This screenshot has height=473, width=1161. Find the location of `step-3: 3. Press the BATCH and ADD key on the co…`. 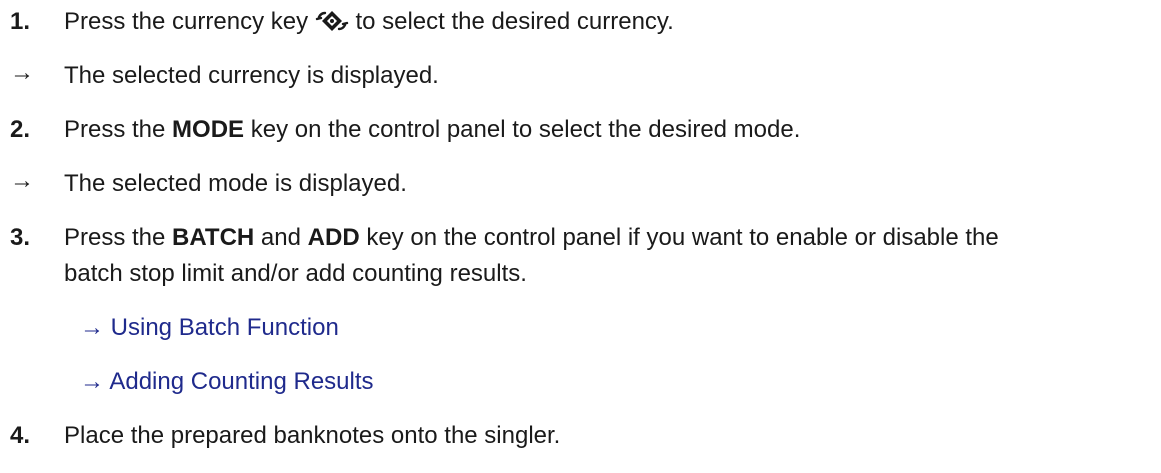

step-3: 3. Press the BATCH and ADD key on the co… is located at coordinates (580, 238).